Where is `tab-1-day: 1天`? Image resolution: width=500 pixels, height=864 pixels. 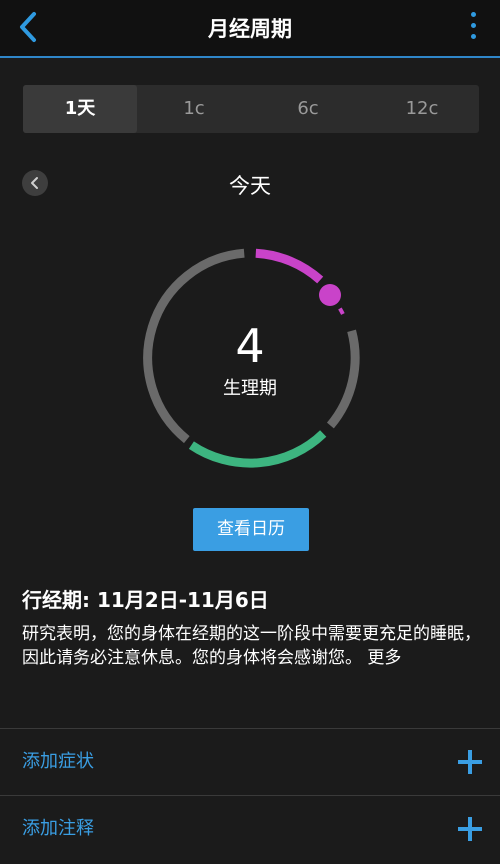
tab-1-day: 1天 is located at coordinates (80, 109).